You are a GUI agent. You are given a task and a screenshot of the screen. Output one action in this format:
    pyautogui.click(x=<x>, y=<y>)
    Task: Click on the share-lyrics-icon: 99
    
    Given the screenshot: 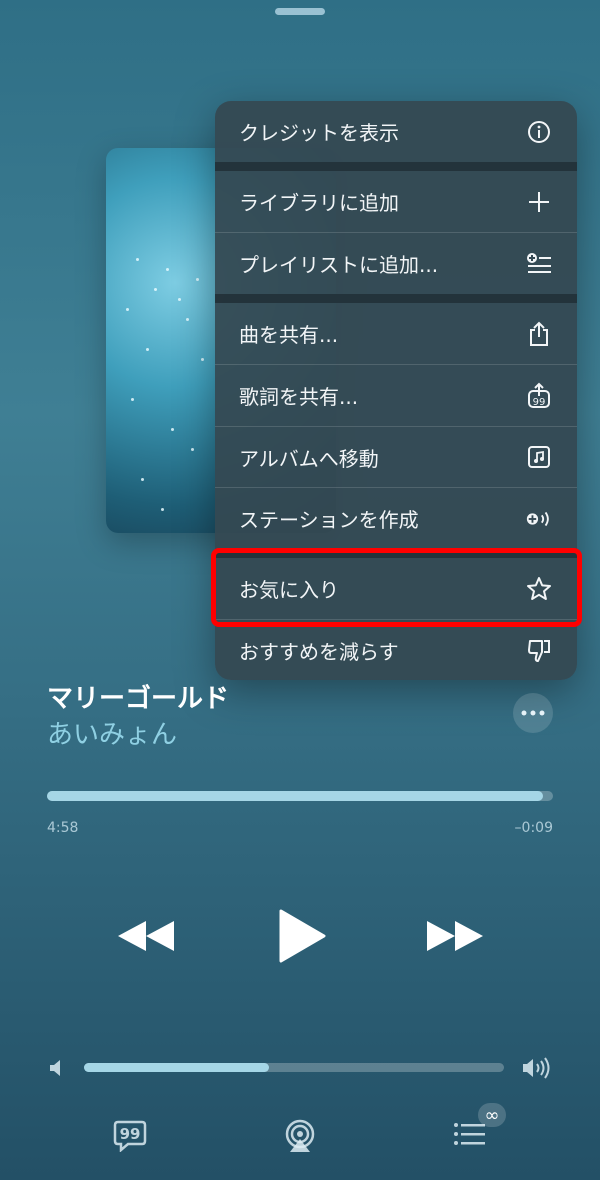 What is the action you would take?
    pyautogui.click(x=539, y=396)
    